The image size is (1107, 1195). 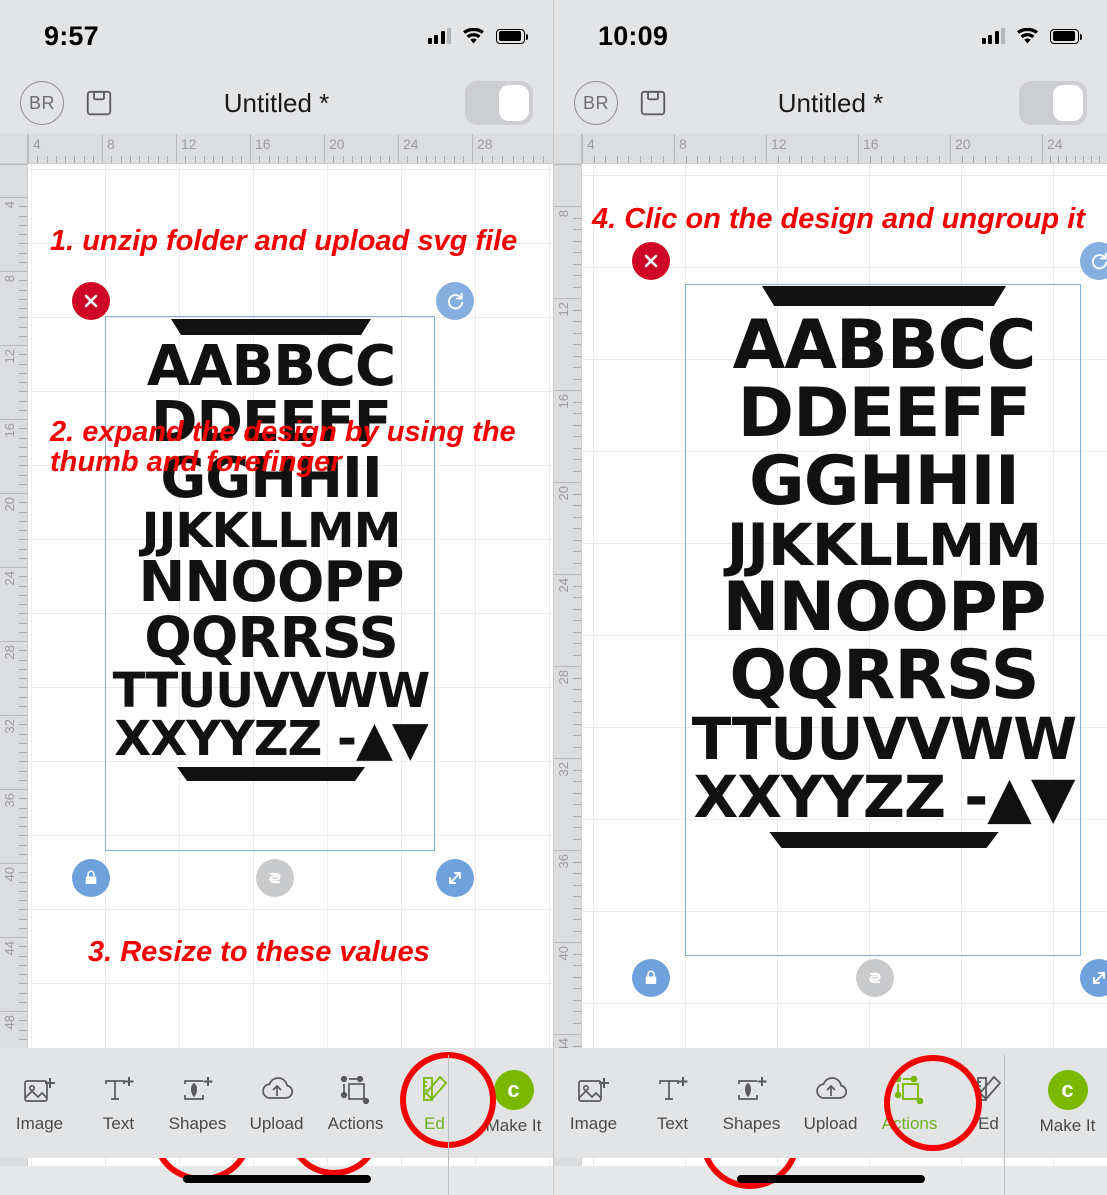 I want to click on nav-item-make-it: c Make It, so click(x=1067, y=1103).